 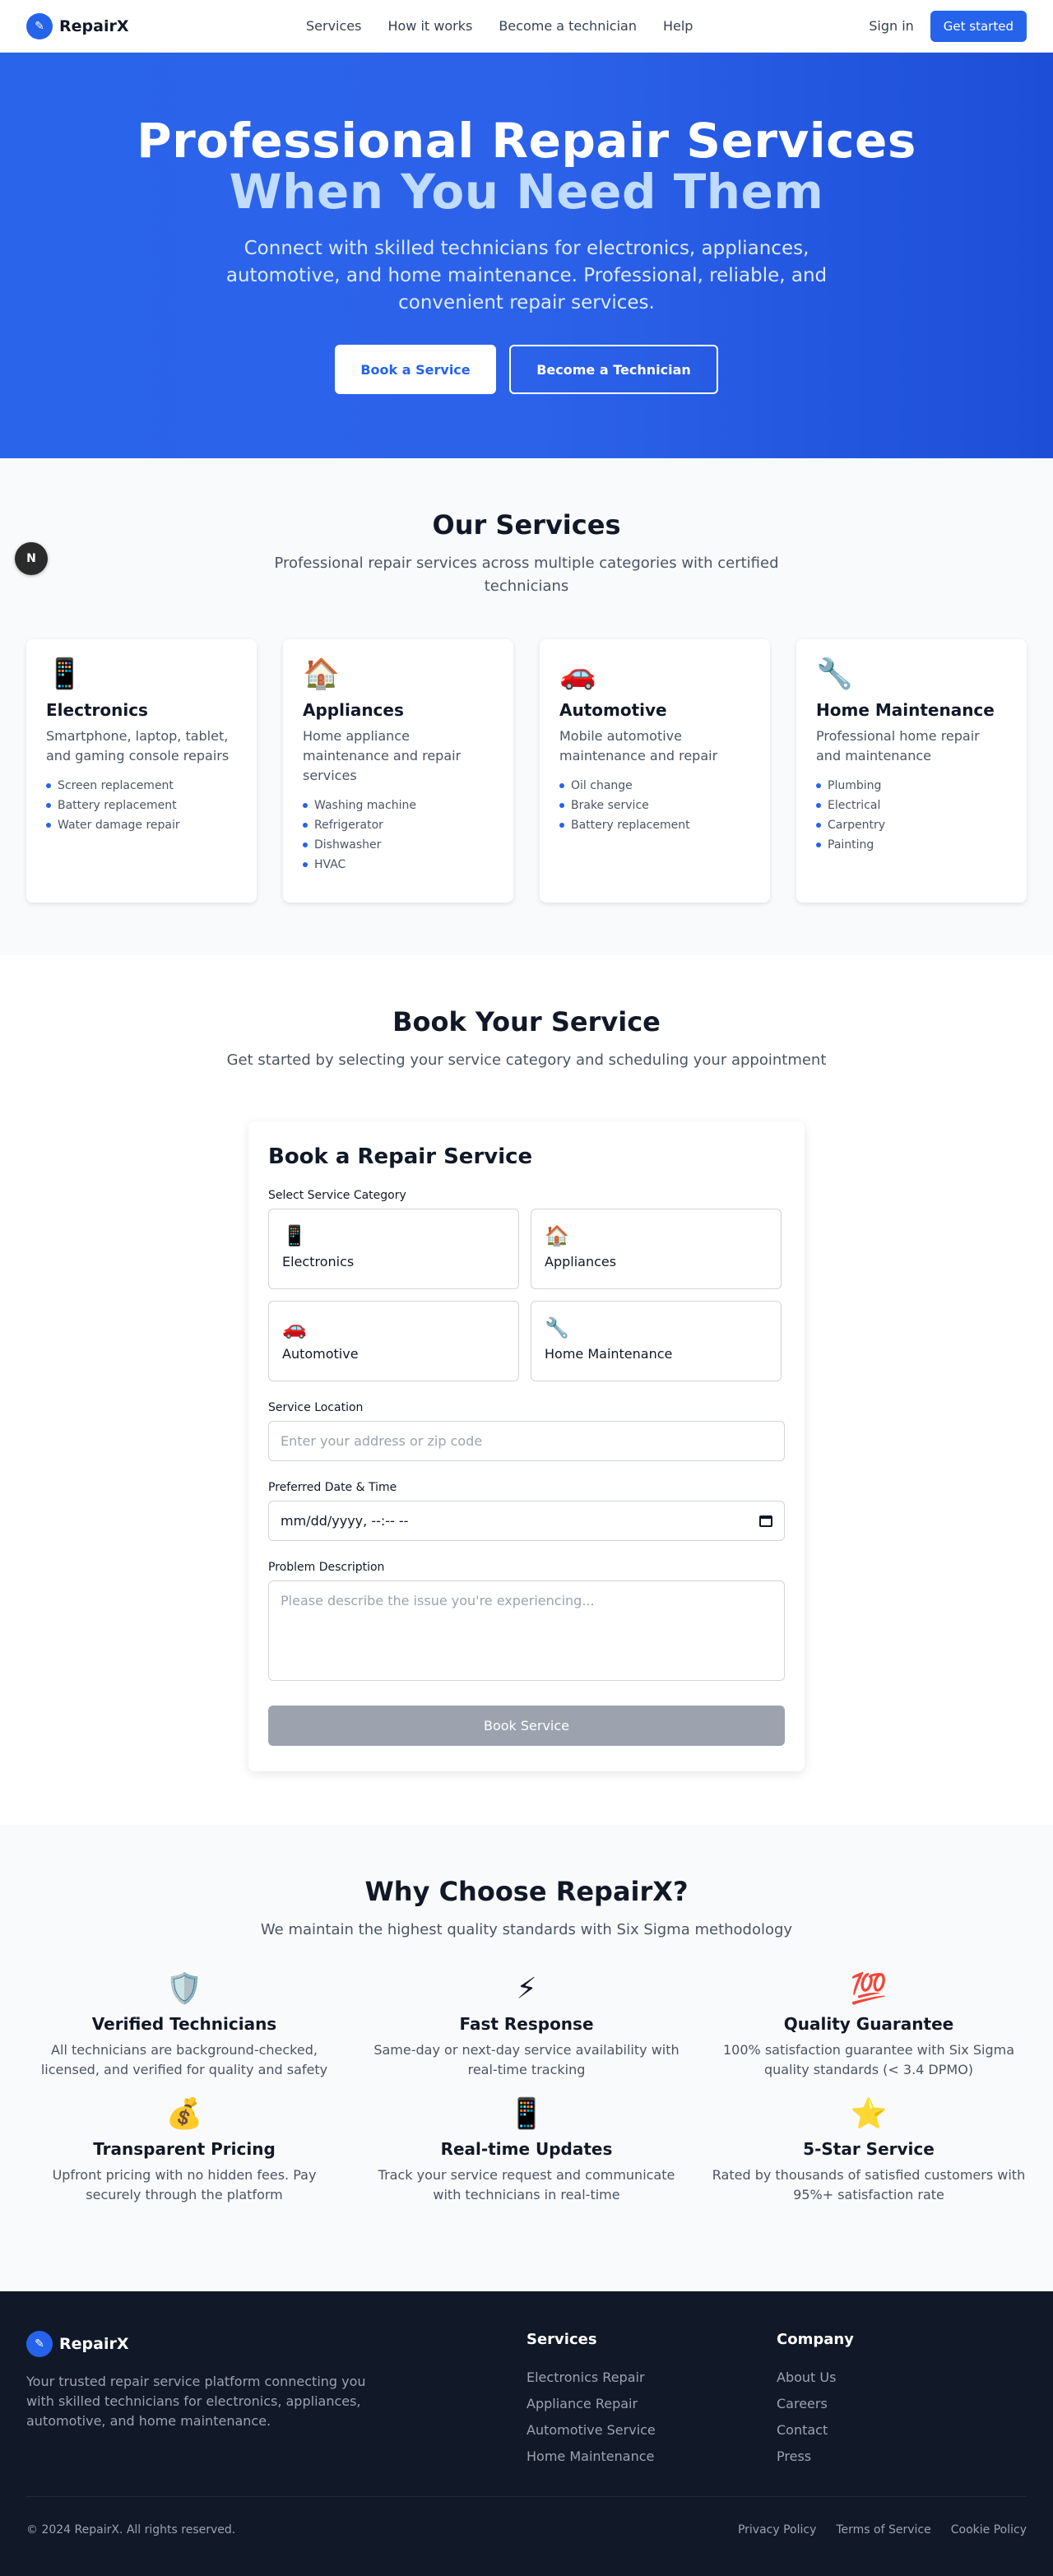 I want to click on feature-title: Verified Technicians, so click(x=184, y=2024).